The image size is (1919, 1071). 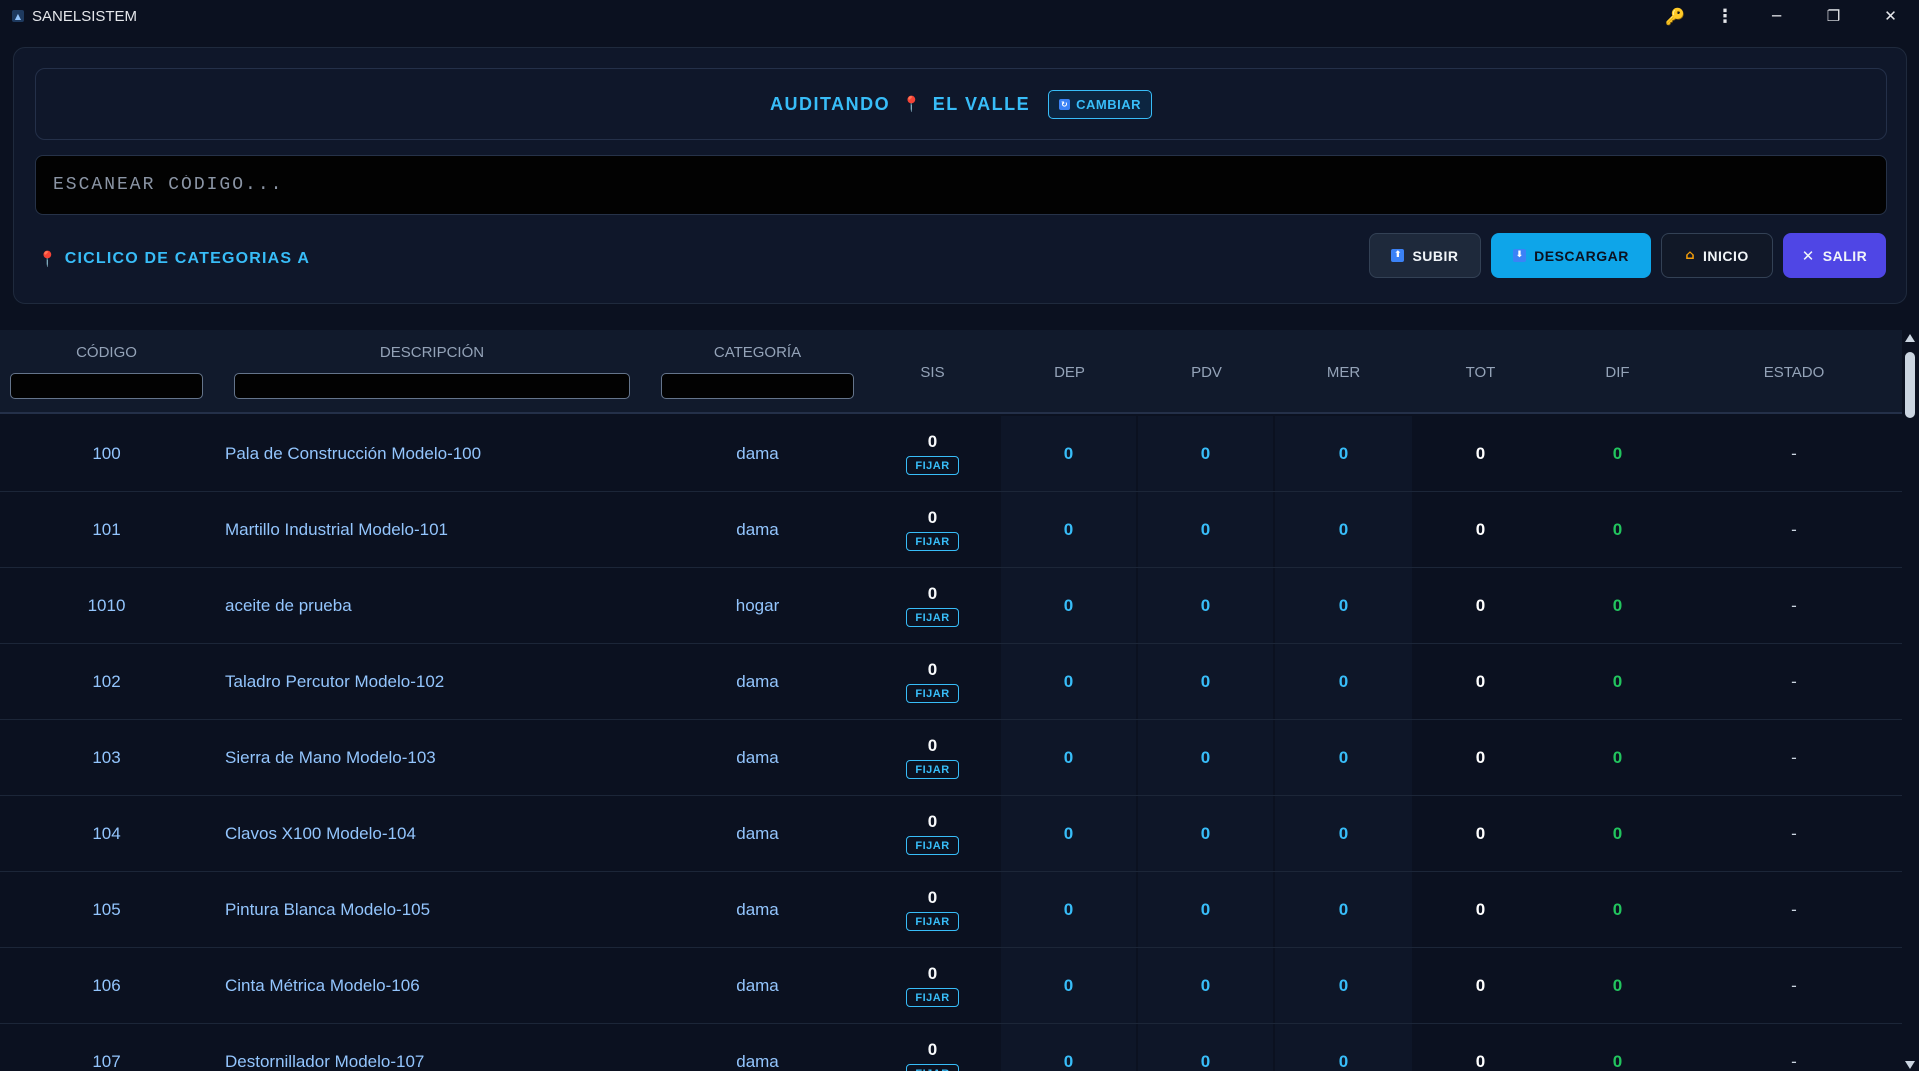 I want to click on change-location-button: ↻ CAMBIAR, so click(x=1100, y=104).